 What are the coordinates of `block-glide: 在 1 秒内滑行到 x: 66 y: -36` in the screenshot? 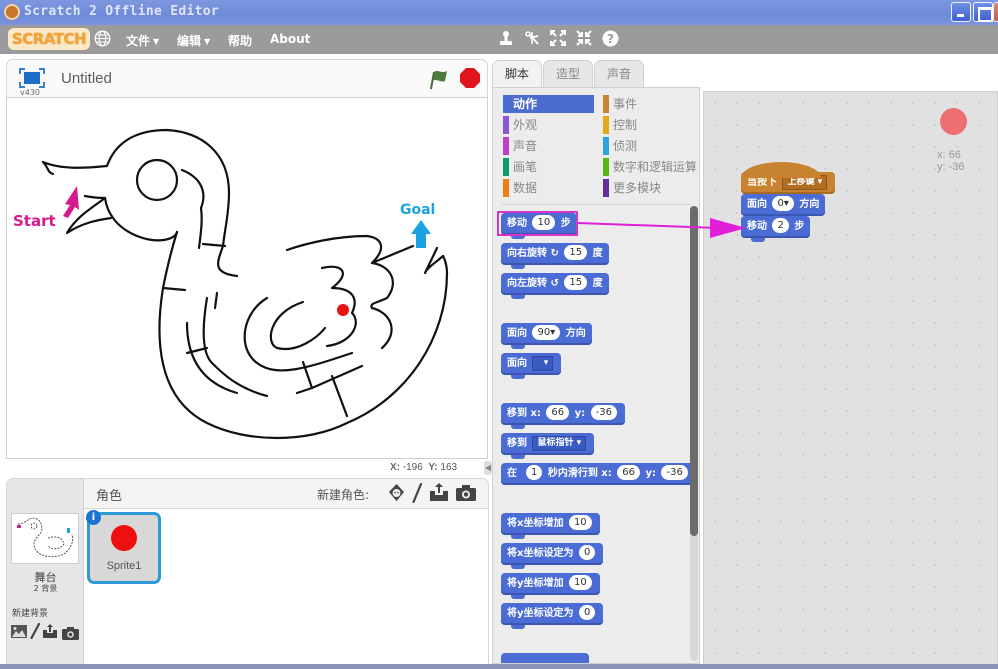 It's located at (596, 474).